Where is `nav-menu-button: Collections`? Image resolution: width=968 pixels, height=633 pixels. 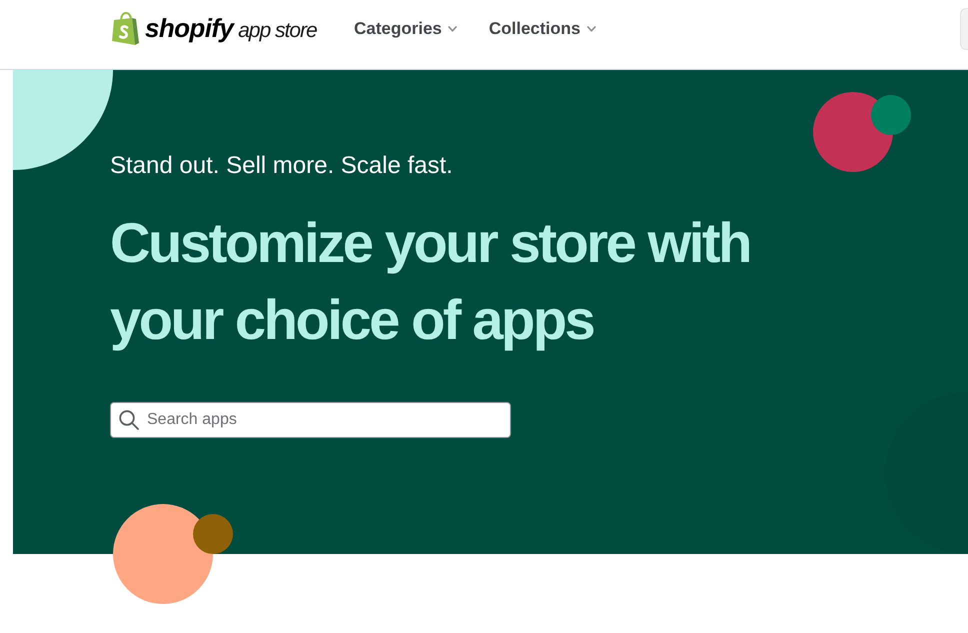
nav-menu-button: Collections is located at coordinates (542, 28).